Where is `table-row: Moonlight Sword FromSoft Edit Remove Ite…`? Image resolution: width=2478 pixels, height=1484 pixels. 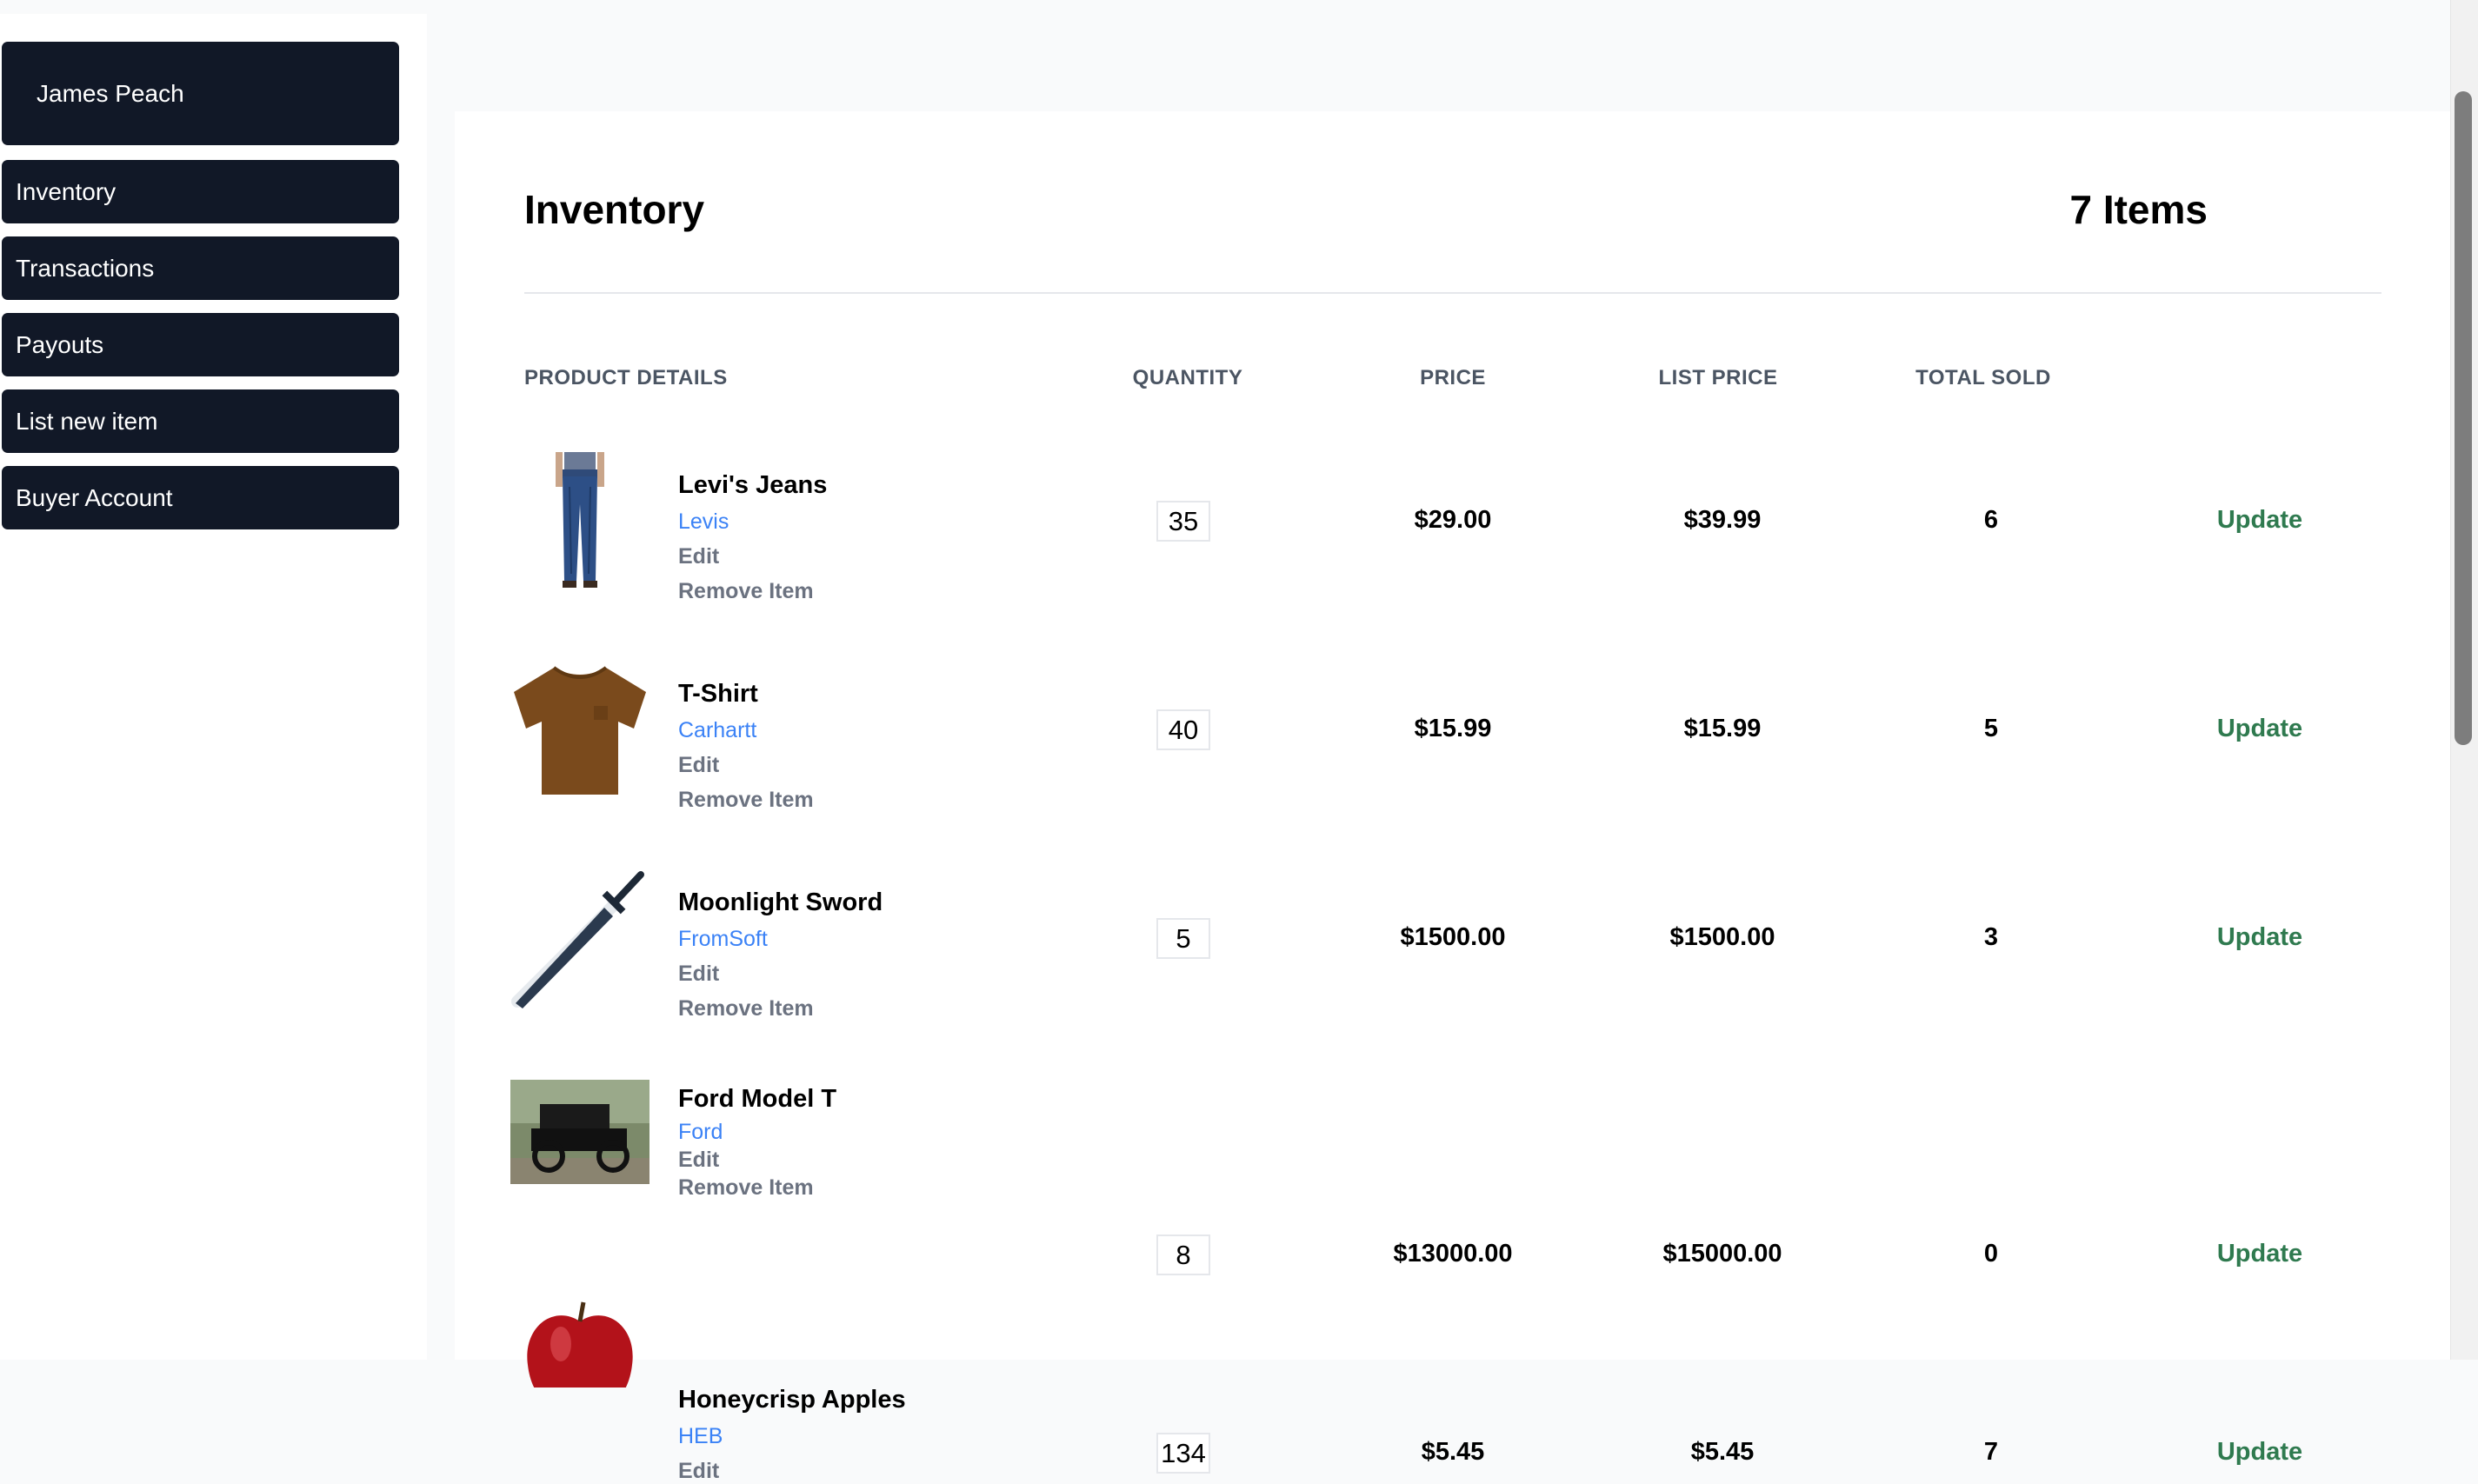 table-row: Moonlight Sword FromSoft Edit Remove Ite… is located at coordinates (1455, 956).